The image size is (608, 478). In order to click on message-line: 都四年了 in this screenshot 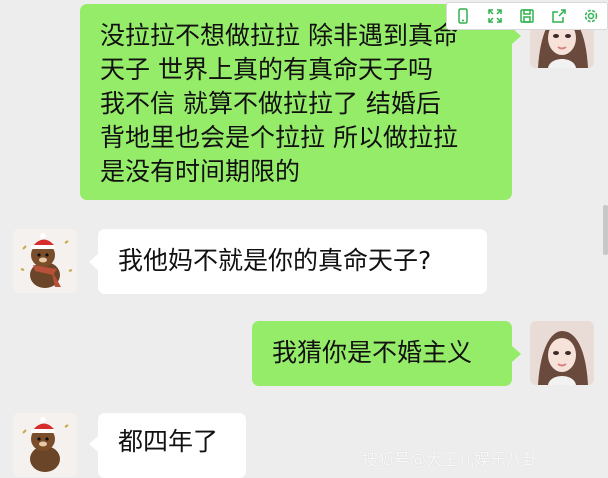, I will do `click(168, 441)`.